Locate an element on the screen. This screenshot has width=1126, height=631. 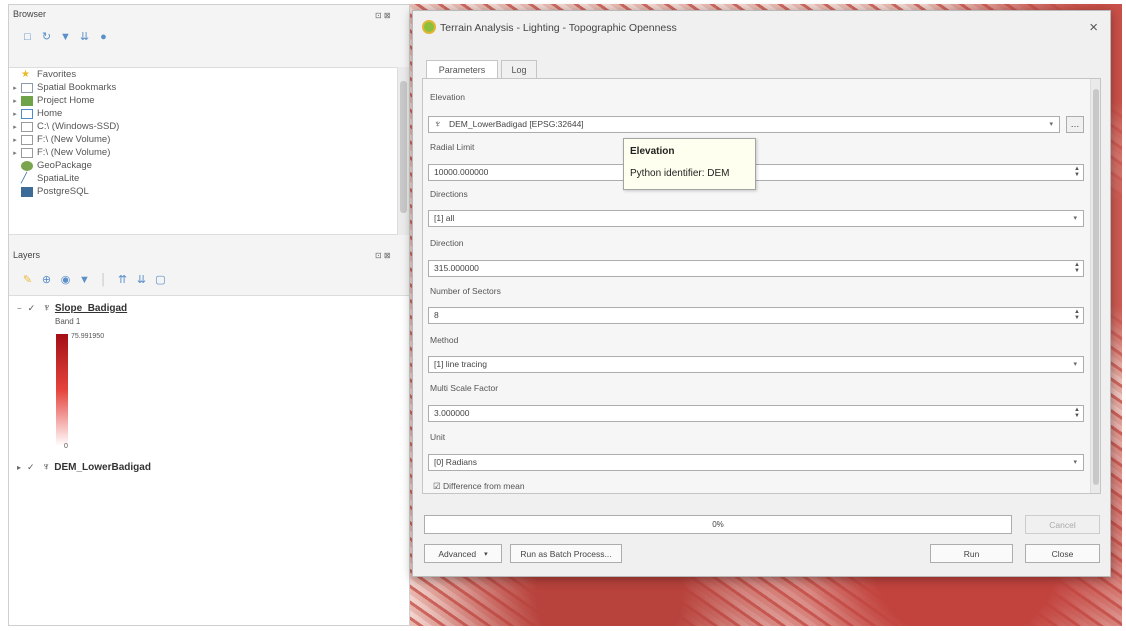
refresh-icon: ↻ is located at coordinates (46, 36).